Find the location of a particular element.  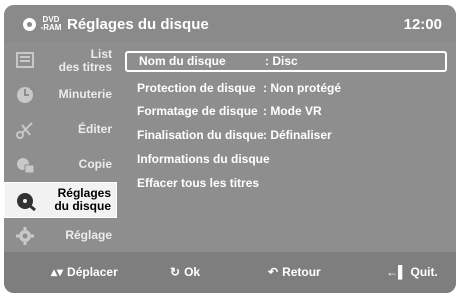

key-guide-bar: ▴▾ Déplacer ↻ Ok ↶ Retour ←▌ Quit. is located at coordinates (230, 272).